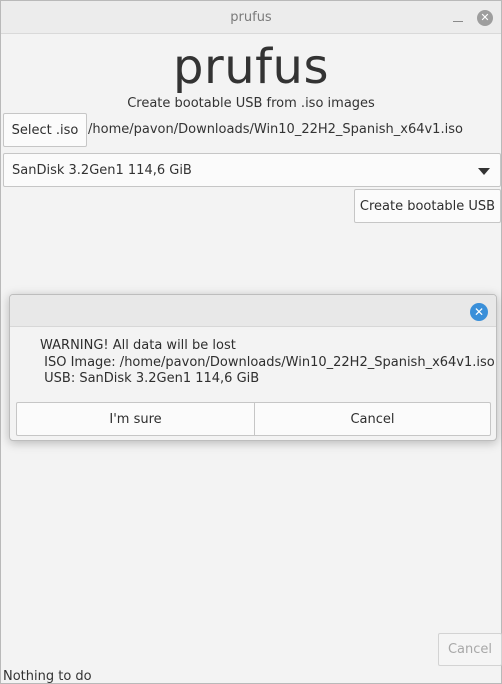  Describe the element at coordinates (45, 130) in the screenshot. I see `select-iso-button: Select .iso` at that location.